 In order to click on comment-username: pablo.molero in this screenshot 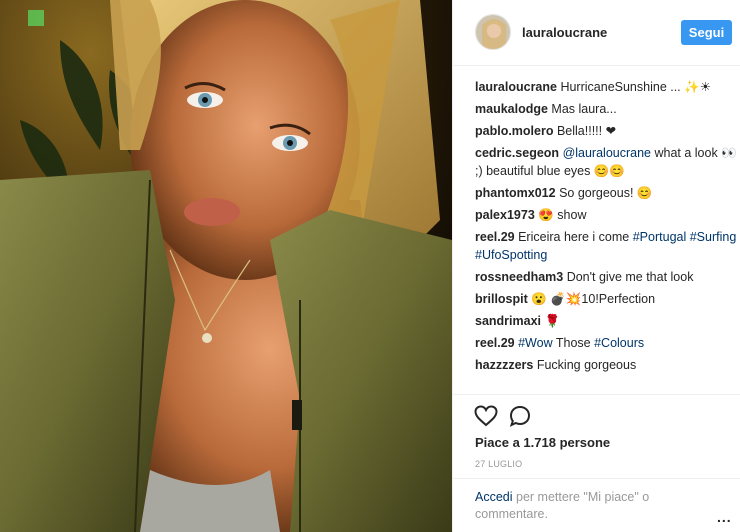, I will do `click(514, 131)`.